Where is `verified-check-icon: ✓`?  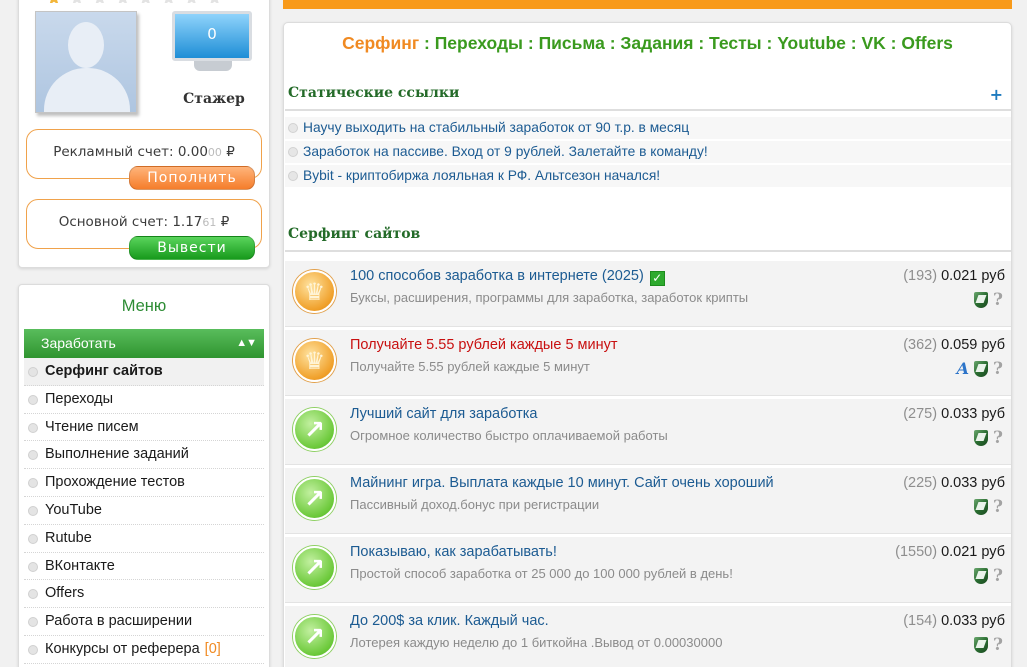
verified-check-icon: ✓ is located at coordinates (657, 278).